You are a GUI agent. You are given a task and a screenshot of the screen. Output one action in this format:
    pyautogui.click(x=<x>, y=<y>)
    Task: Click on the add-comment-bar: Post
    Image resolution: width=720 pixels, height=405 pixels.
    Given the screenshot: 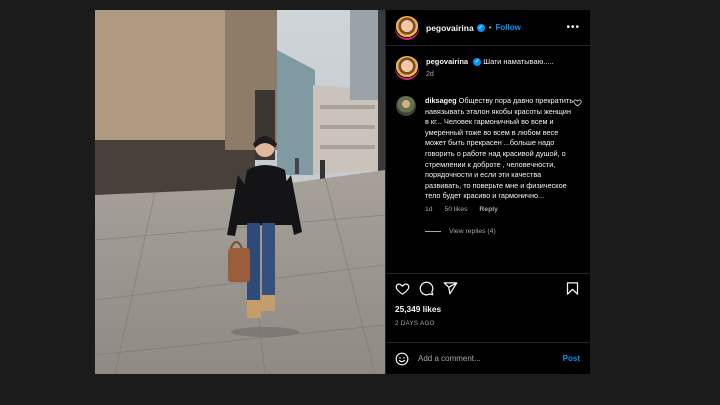 What is the action you would take?
    pyautogui.click(x=488, y=358)
    